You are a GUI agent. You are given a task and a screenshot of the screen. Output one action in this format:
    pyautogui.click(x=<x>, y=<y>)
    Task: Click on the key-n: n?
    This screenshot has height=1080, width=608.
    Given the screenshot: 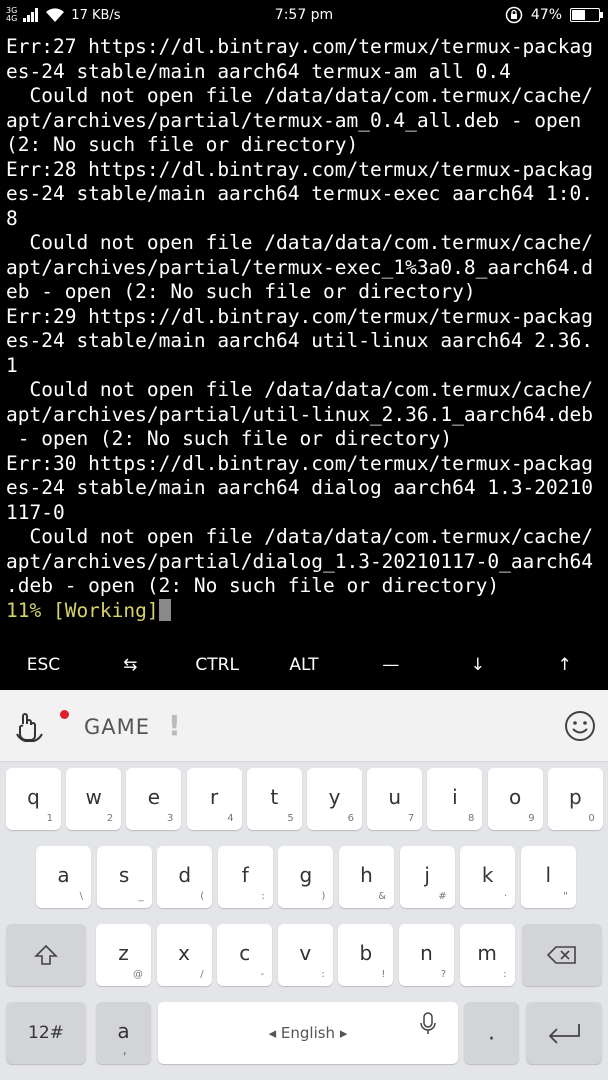 What is the action you would take?
    pyautogui.click(x=426, y=955)
    